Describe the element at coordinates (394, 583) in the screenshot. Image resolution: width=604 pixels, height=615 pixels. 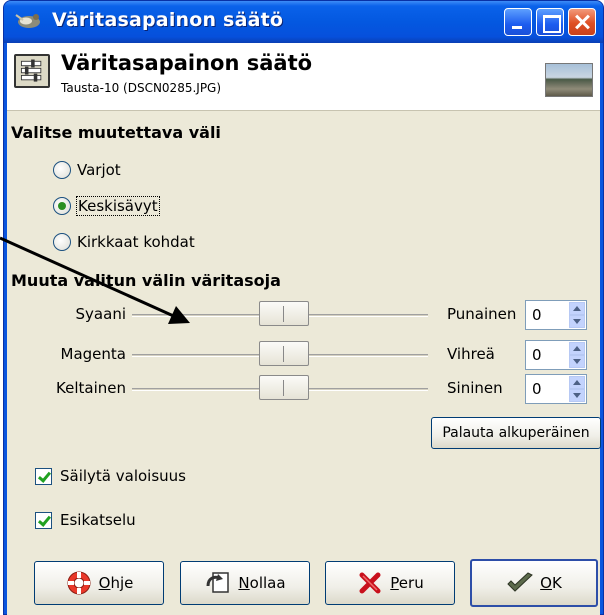
I see `cancel-mnemonic: P` at that location.